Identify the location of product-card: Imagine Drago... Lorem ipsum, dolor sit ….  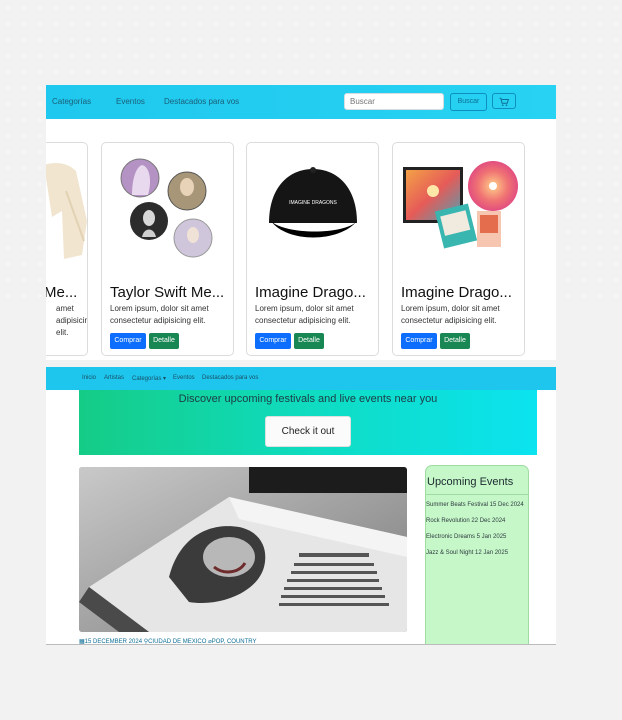
(458, 249).